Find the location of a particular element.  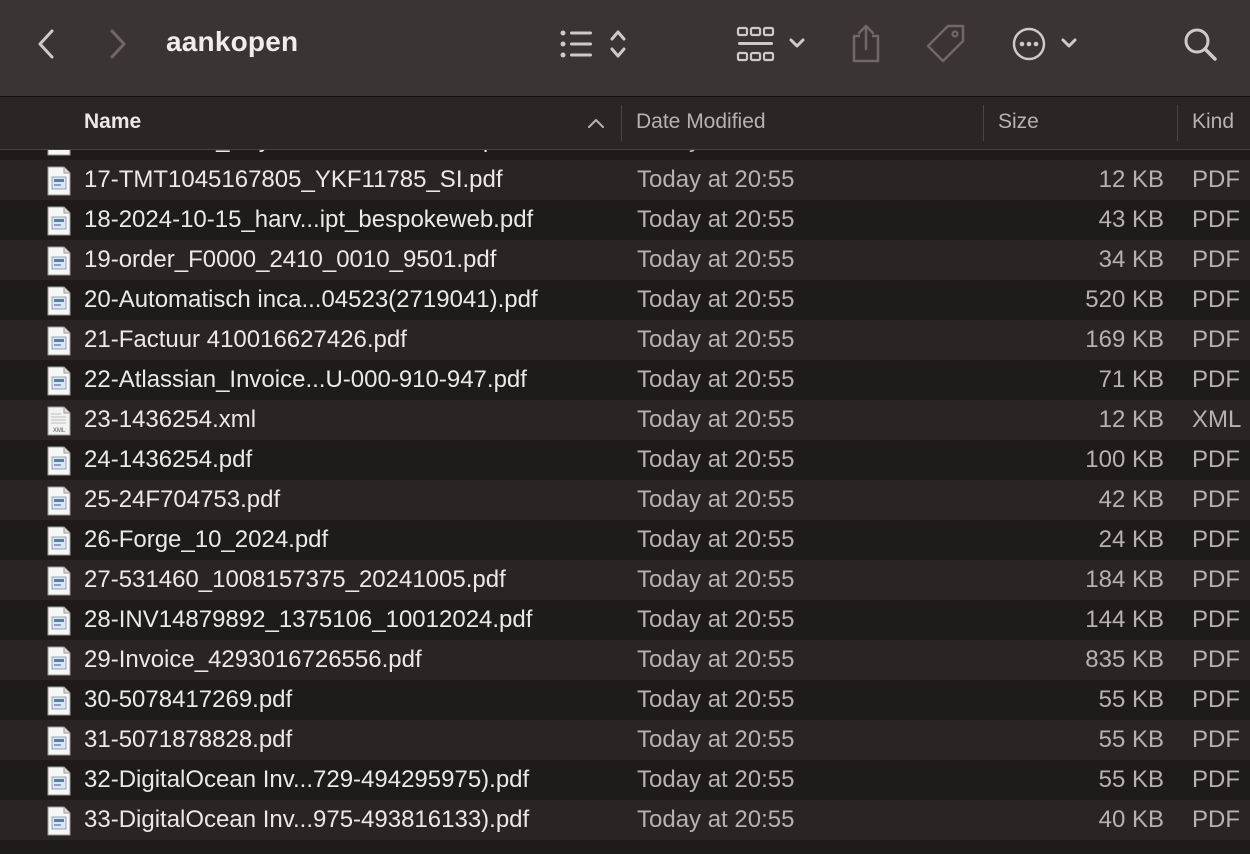

file-name: 31-5071878828.pdf is located at coordinates (188, 739).